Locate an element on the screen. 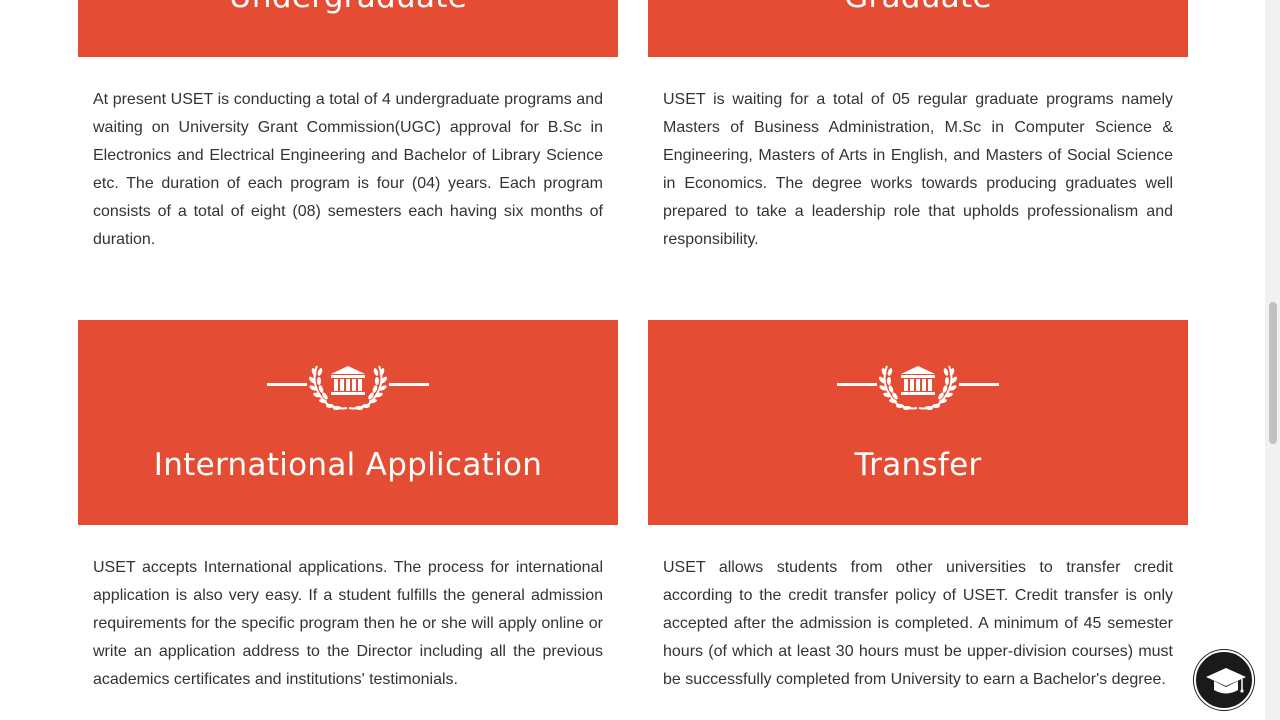 The height and width of the screenshot is (720, 1280). international-title: International Application is located at coordinates (348, 465).